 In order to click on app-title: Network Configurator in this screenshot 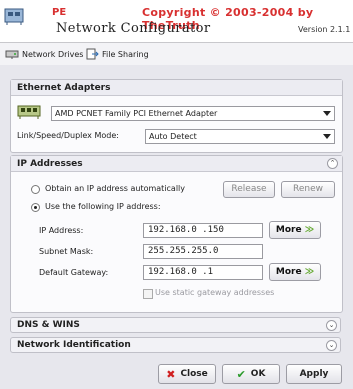, I will do `click(133, 28)`.